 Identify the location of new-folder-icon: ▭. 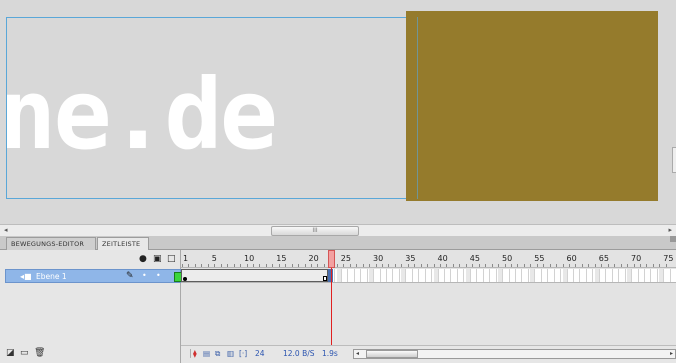
(24, 353).